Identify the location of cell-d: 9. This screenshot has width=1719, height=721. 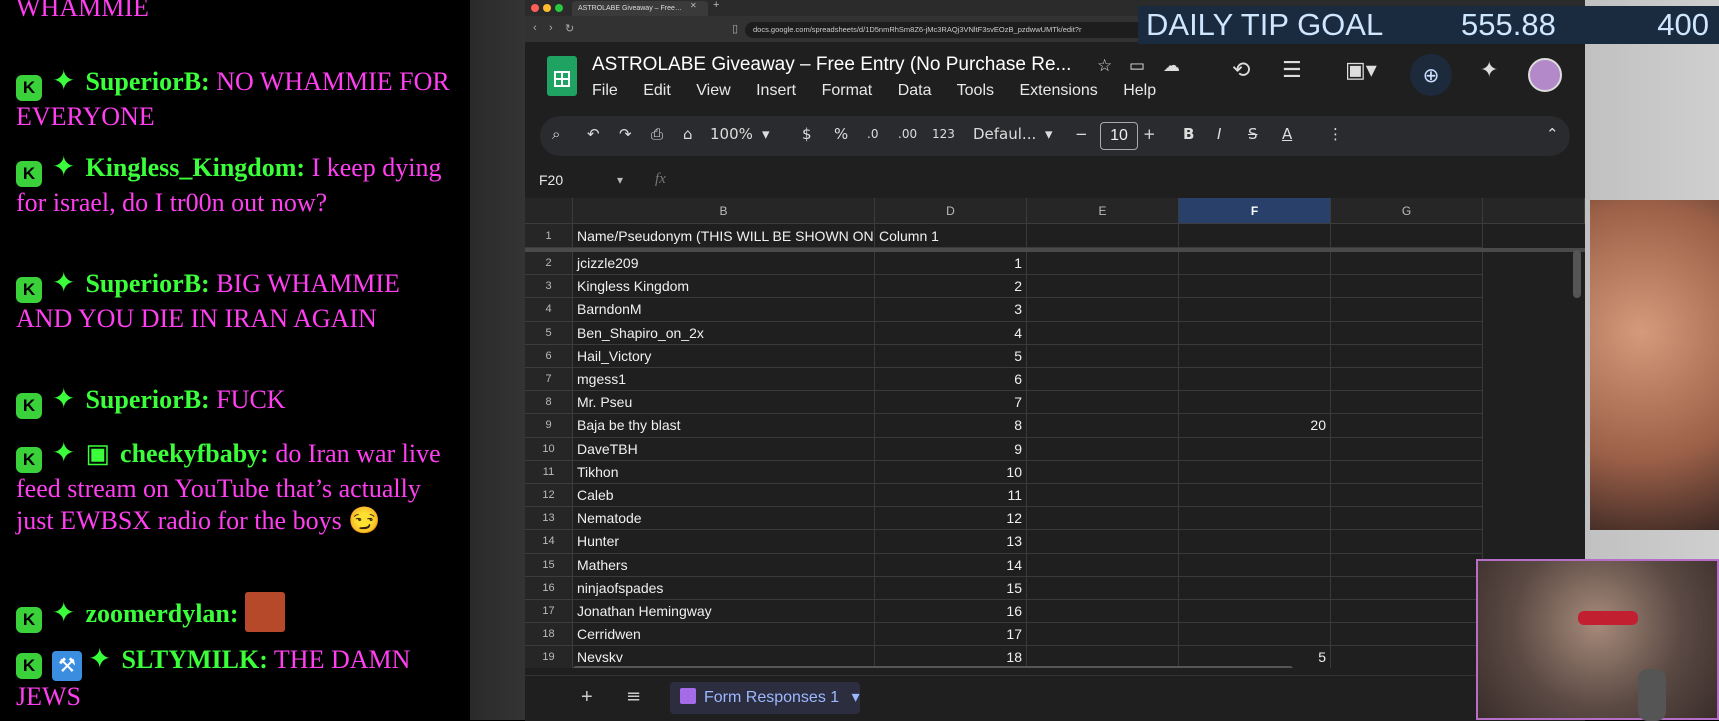
(951, 449).